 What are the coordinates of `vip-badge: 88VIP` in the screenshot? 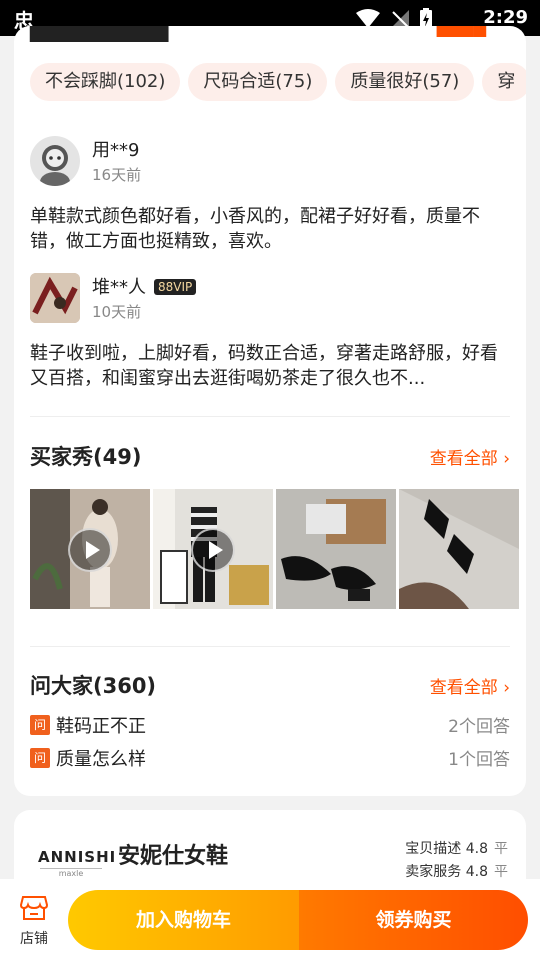 It's located at (175, 287).